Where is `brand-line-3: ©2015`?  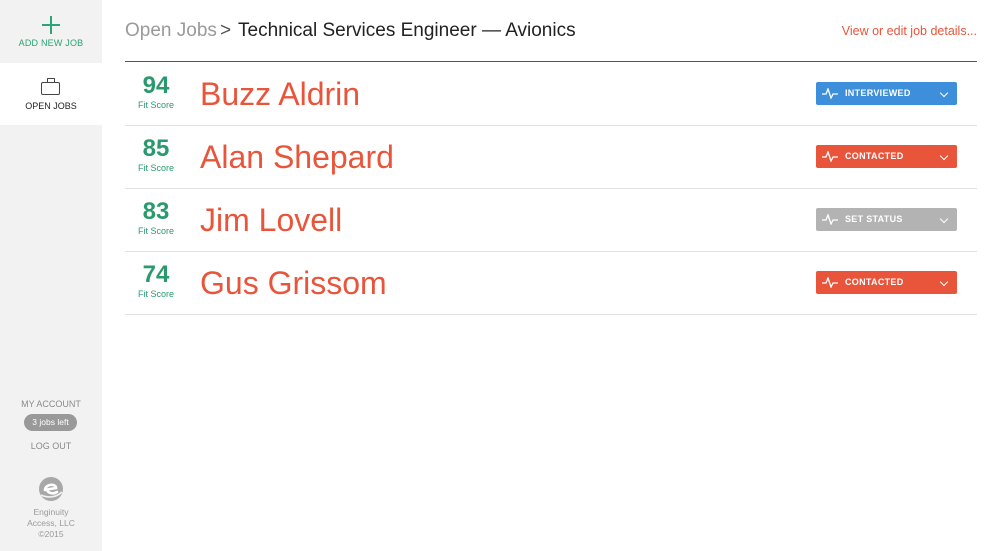 brand-line-3: ©2015 is located at coordinates (51, 534).